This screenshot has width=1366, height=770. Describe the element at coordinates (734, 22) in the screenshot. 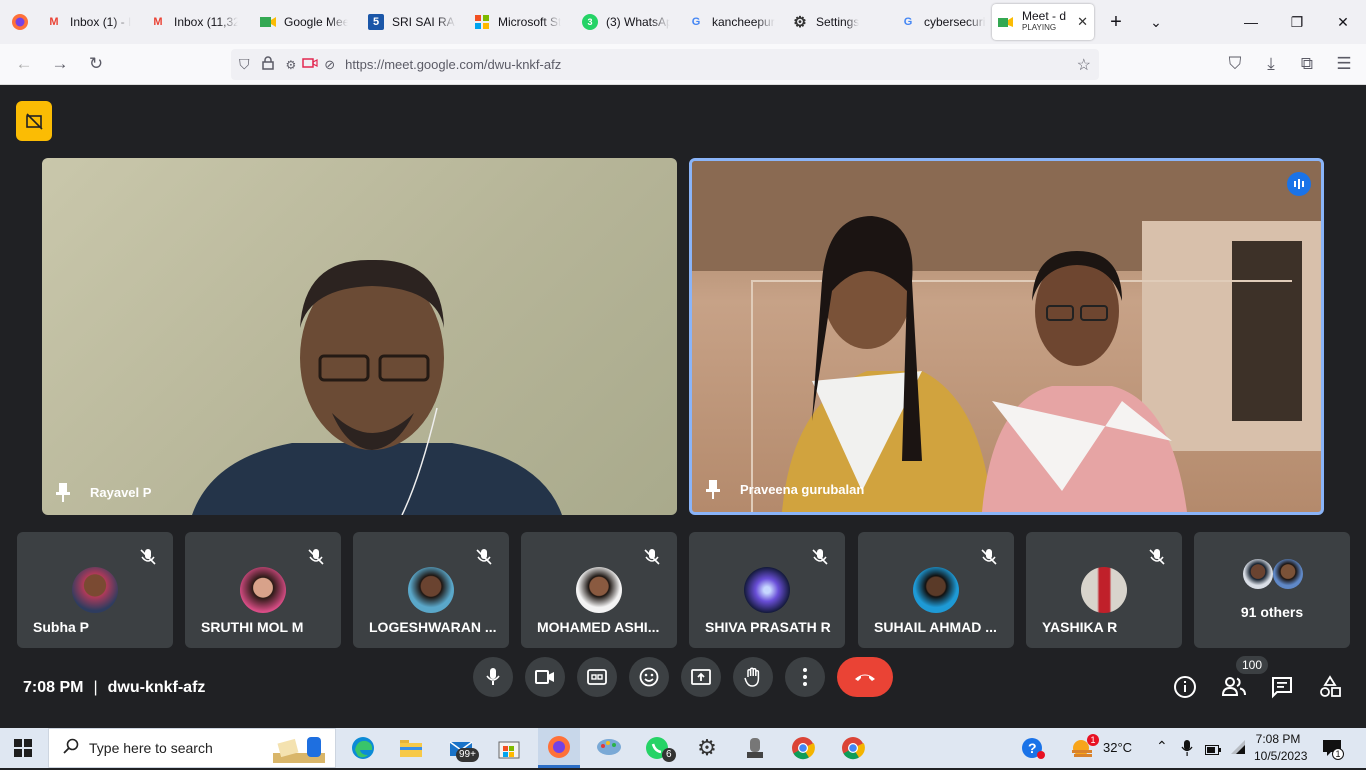

I see `tab-kancheepuram: G kancheepur` at that location.